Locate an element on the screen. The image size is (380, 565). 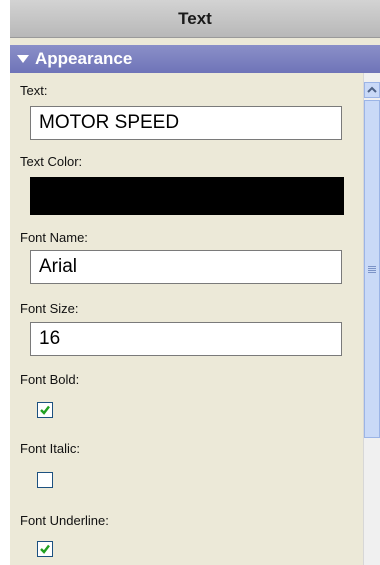
scroll-thumb is located at coordinates (372, 269).